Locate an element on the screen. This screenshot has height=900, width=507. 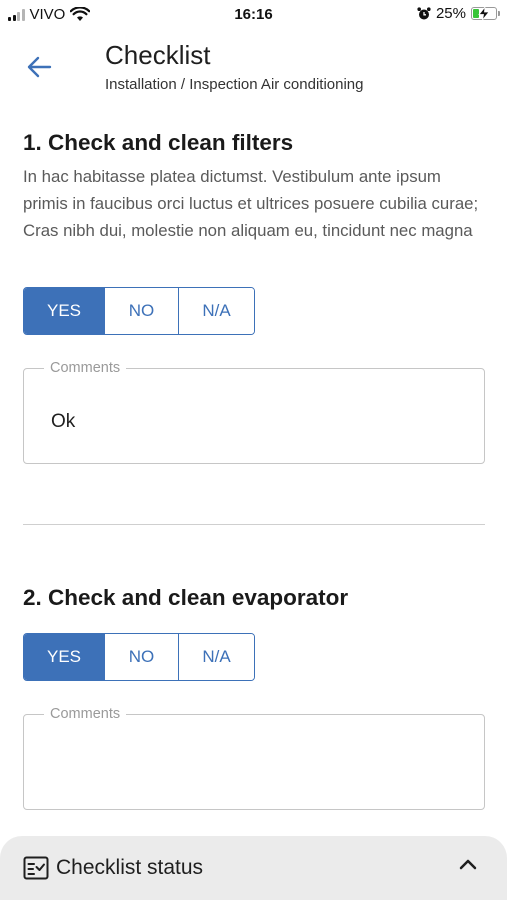
item-1-yes-button: YES is located at coordinates (64, 311).